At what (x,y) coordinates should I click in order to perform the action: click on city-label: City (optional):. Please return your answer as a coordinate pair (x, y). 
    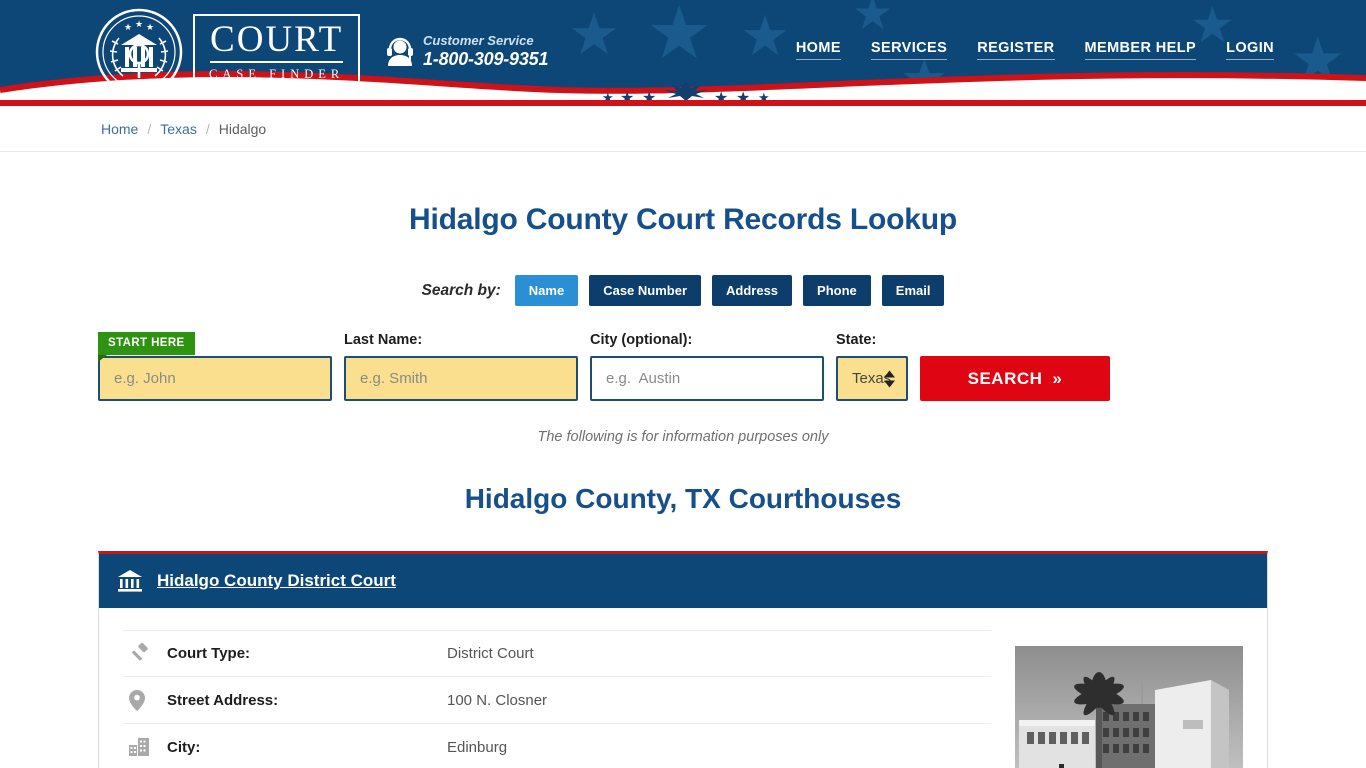
    Looking at the image, I should click on (641, 340).